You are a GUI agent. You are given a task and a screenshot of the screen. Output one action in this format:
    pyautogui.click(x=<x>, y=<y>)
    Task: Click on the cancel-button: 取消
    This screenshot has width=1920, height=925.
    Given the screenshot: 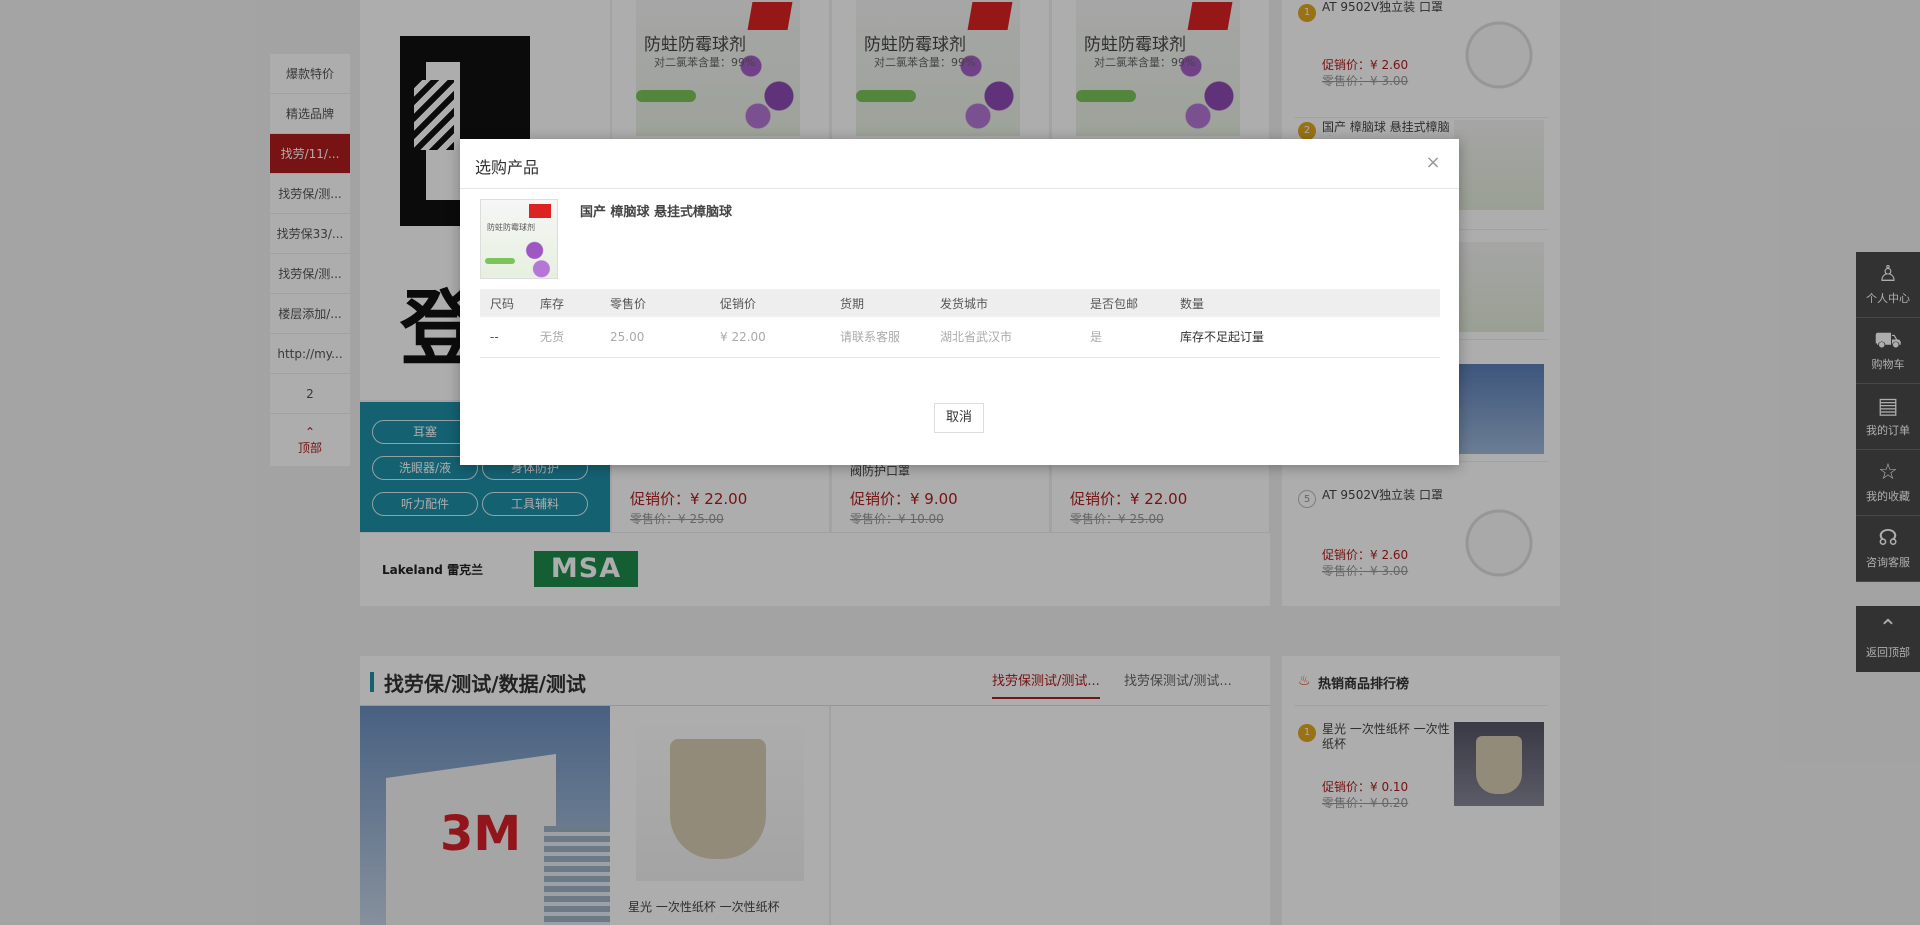 What is the action you would take?
    pyautogui.click(x=959, y=418)
    